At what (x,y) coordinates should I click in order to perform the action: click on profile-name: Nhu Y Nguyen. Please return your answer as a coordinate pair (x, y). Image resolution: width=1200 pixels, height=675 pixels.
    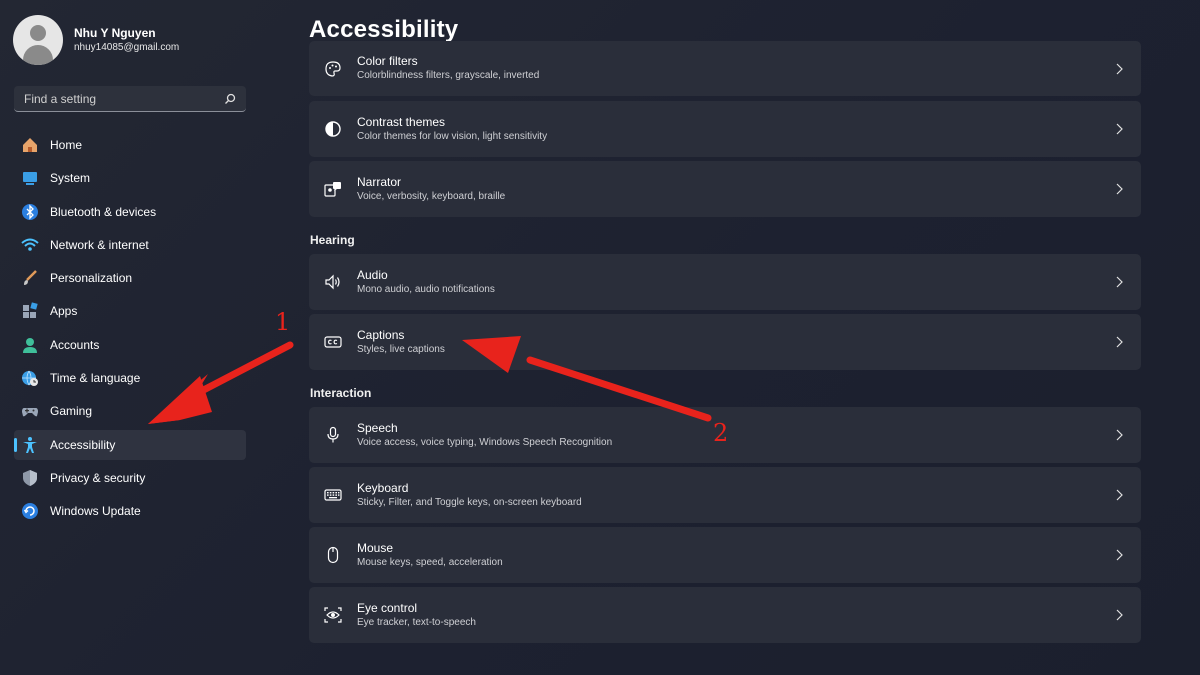
    Looking at the image, I should click on (115, 33).